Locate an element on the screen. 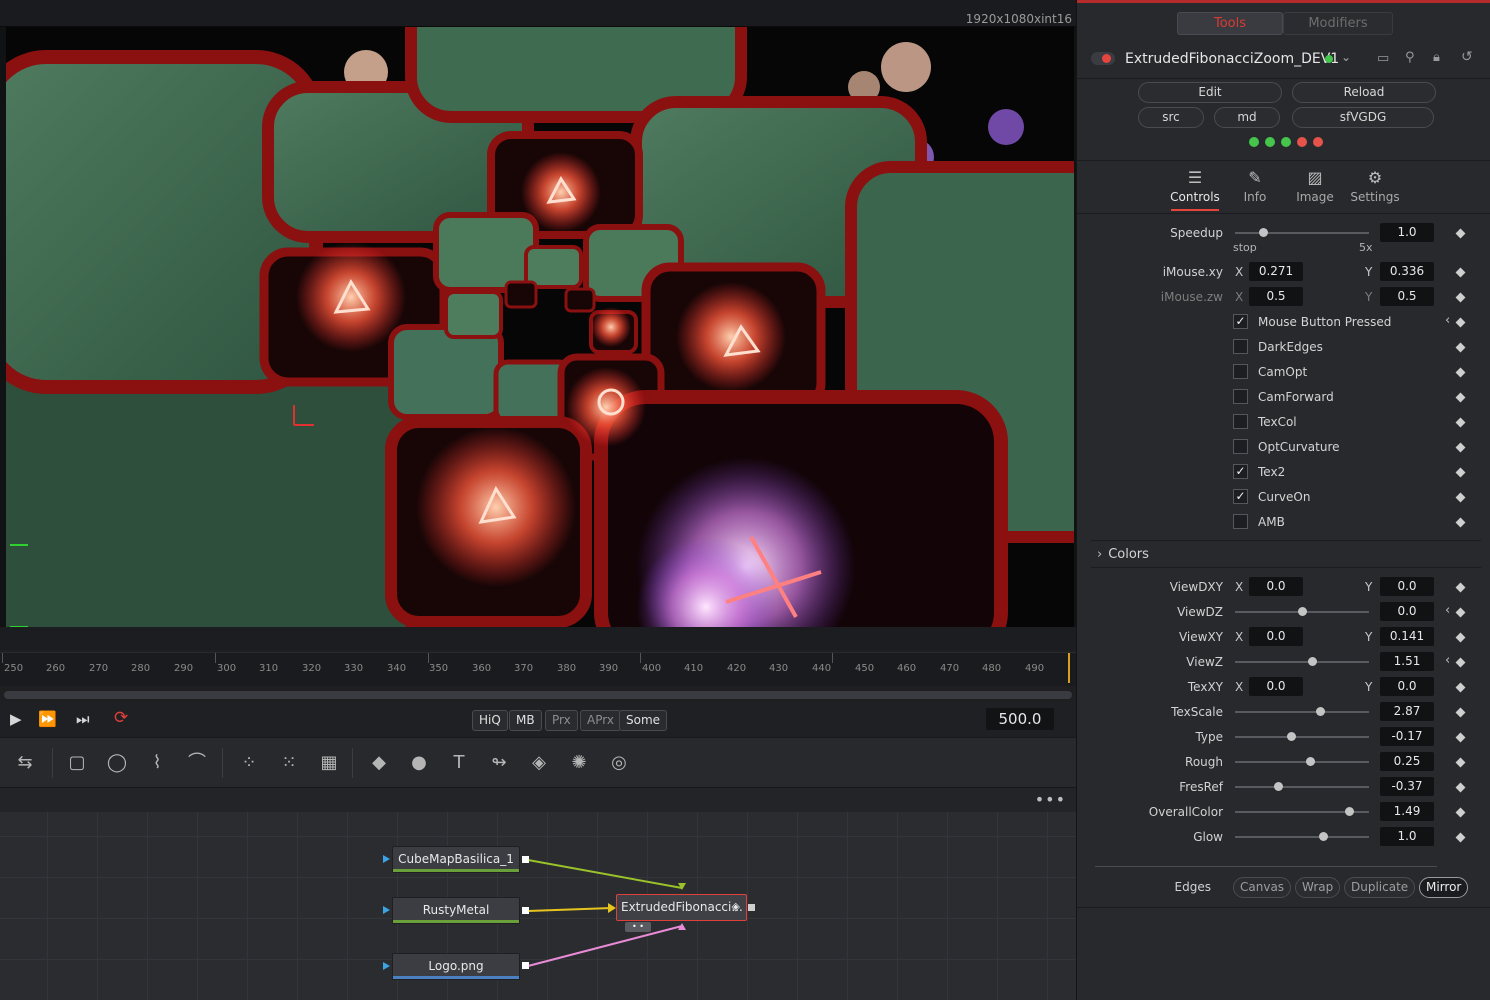 The width and height of the screenshot is (1490, 1000). node-extruded-fibonacci: ExtrudedFibonacci... ◈ is located at coordinates (681, 907).